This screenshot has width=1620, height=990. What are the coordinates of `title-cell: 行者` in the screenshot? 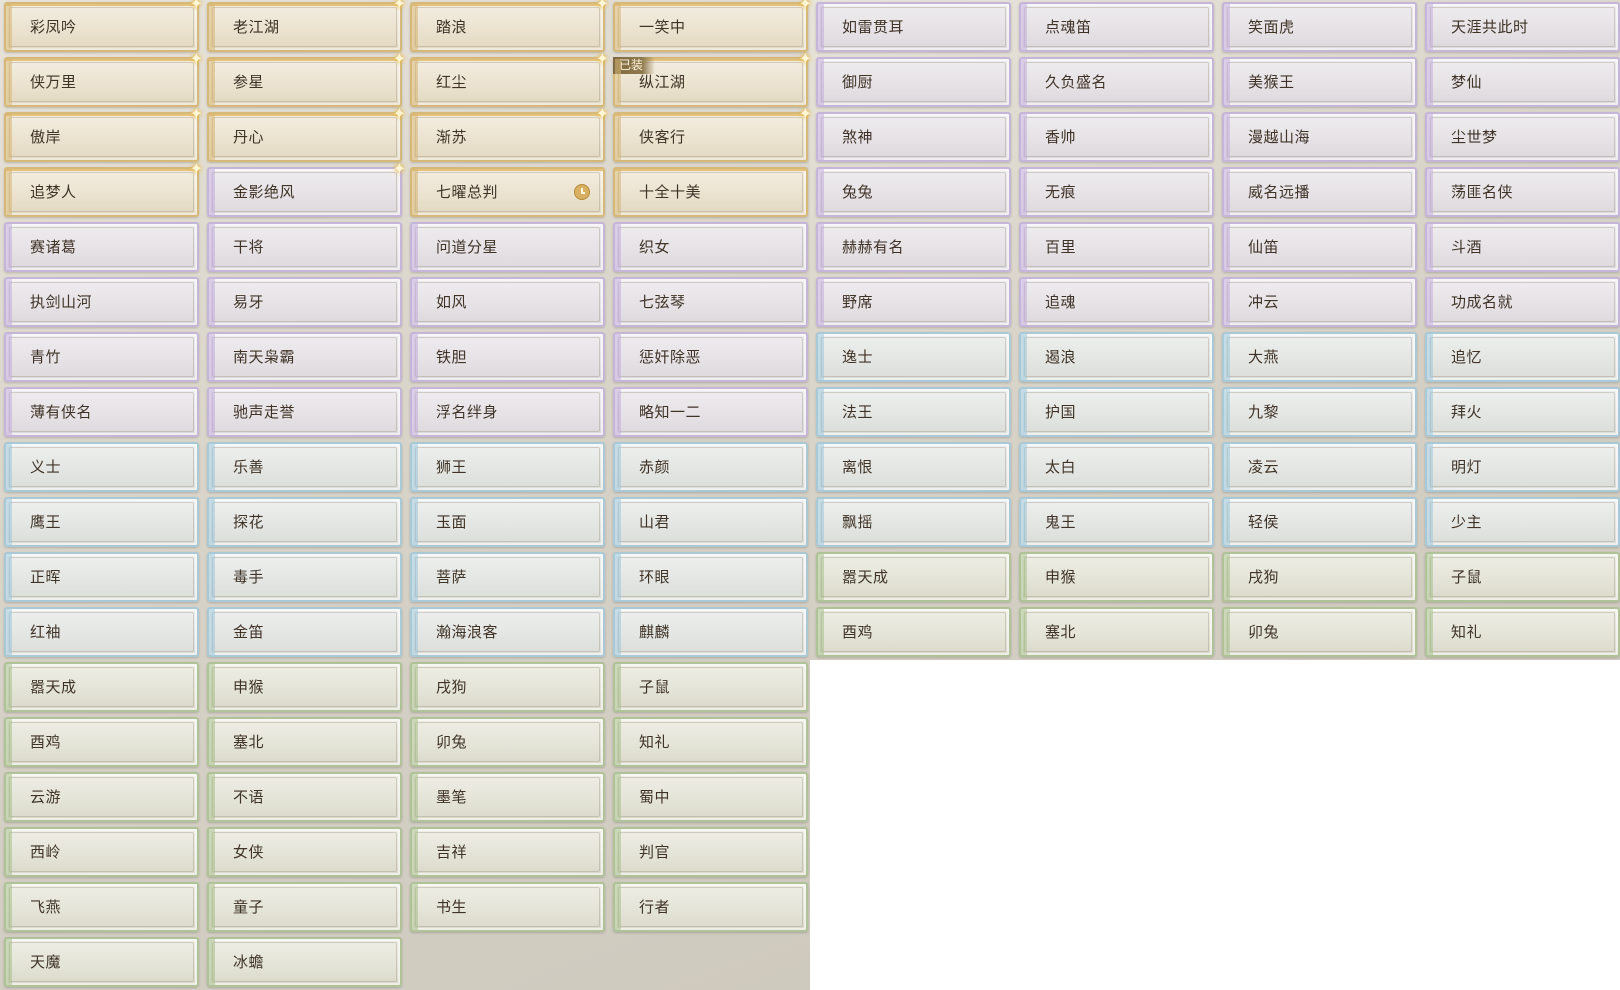 It's located at (710, 907).